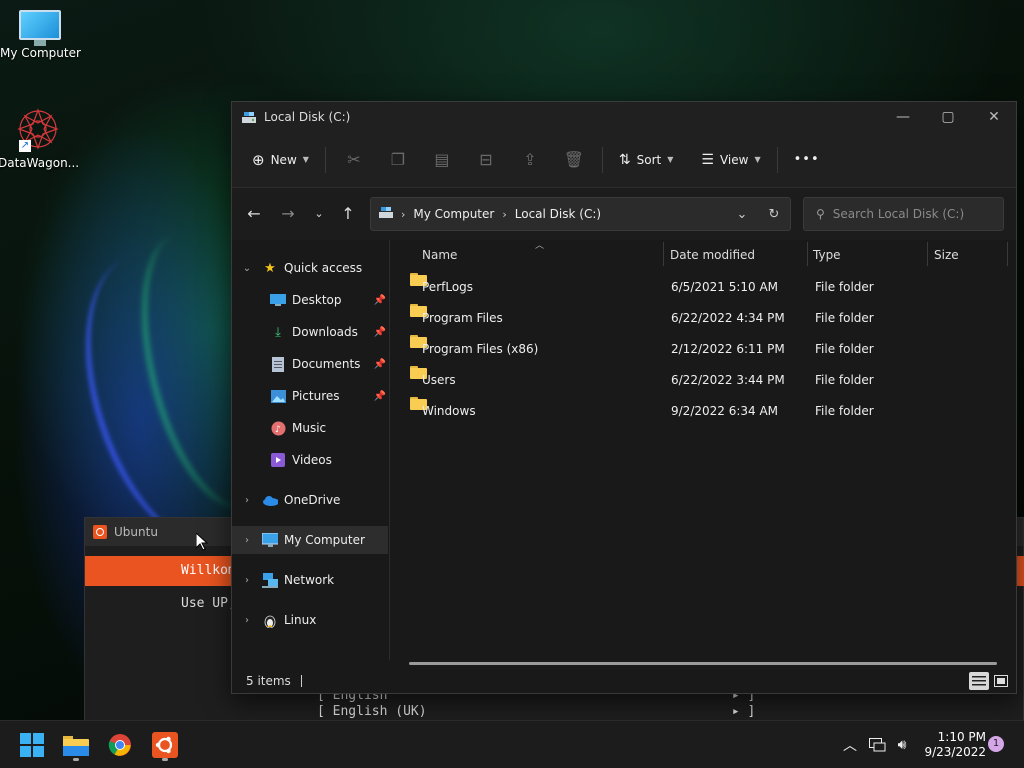 This screenshot has width=1024, height=768. I want to click on windows-logo-icon, so click(32, 745).